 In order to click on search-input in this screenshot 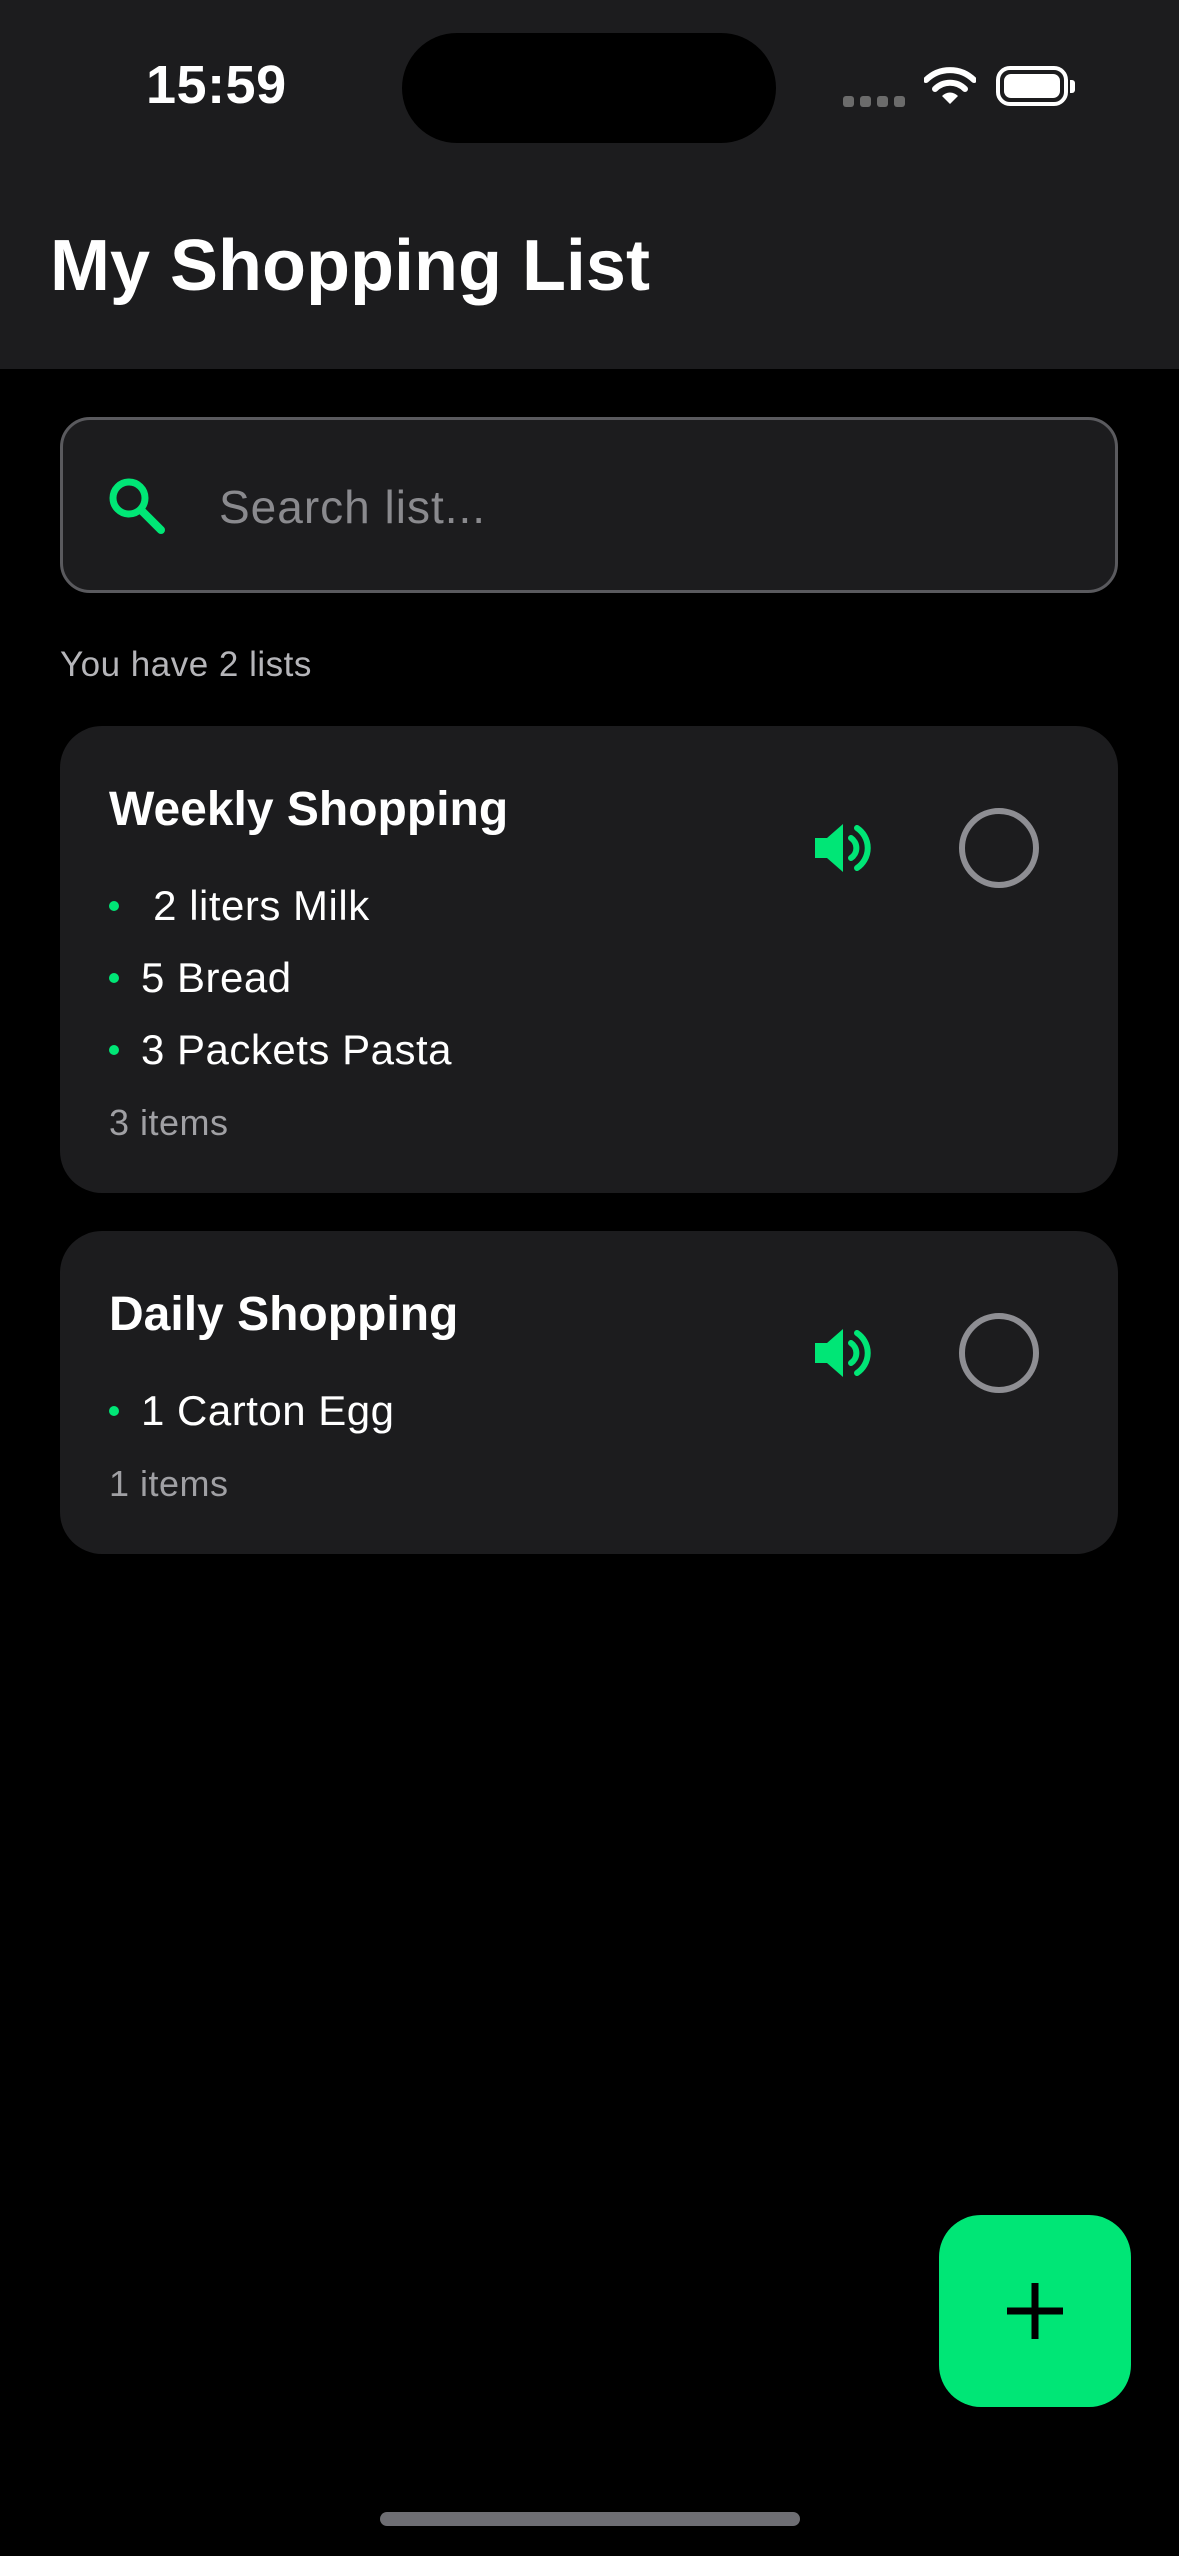, I will do `click(649, 507)`.